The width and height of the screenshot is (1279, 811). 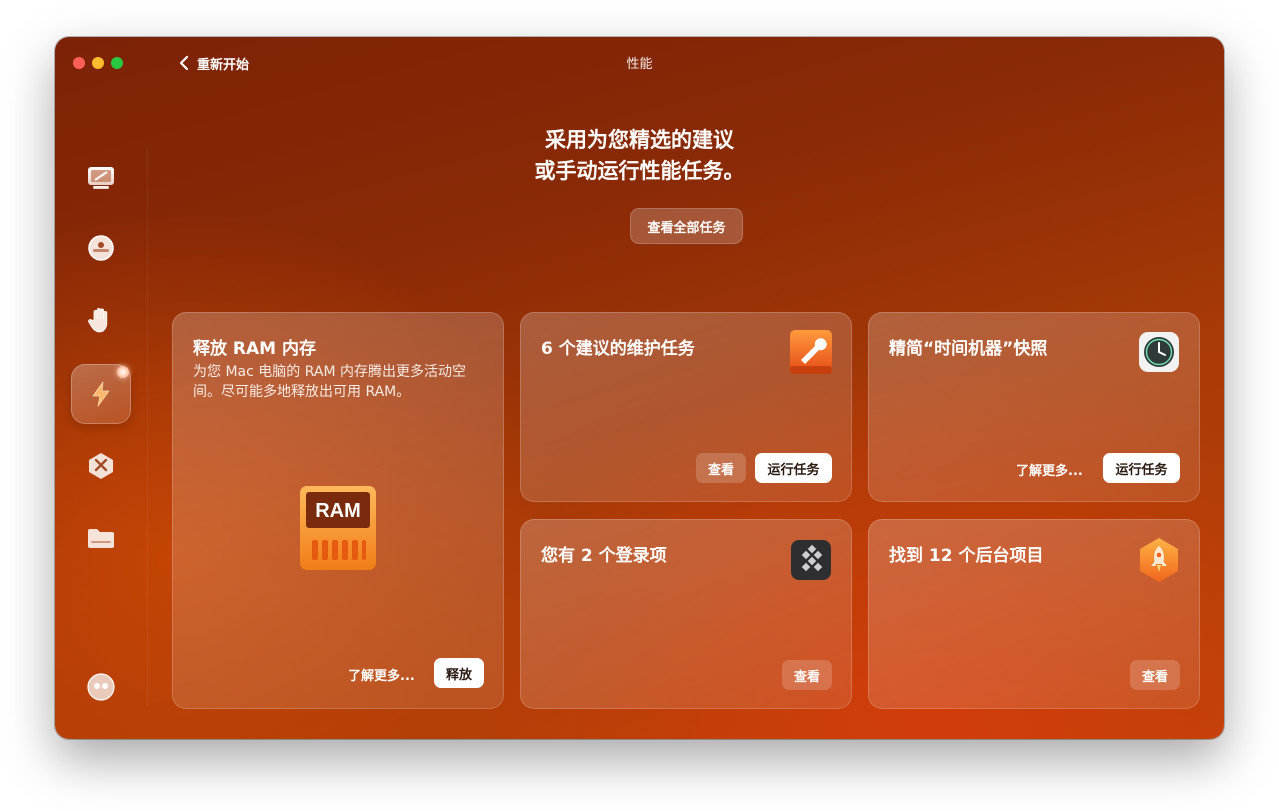 I want to click on sidebar-item-privacy, so click(x=101, y=320).